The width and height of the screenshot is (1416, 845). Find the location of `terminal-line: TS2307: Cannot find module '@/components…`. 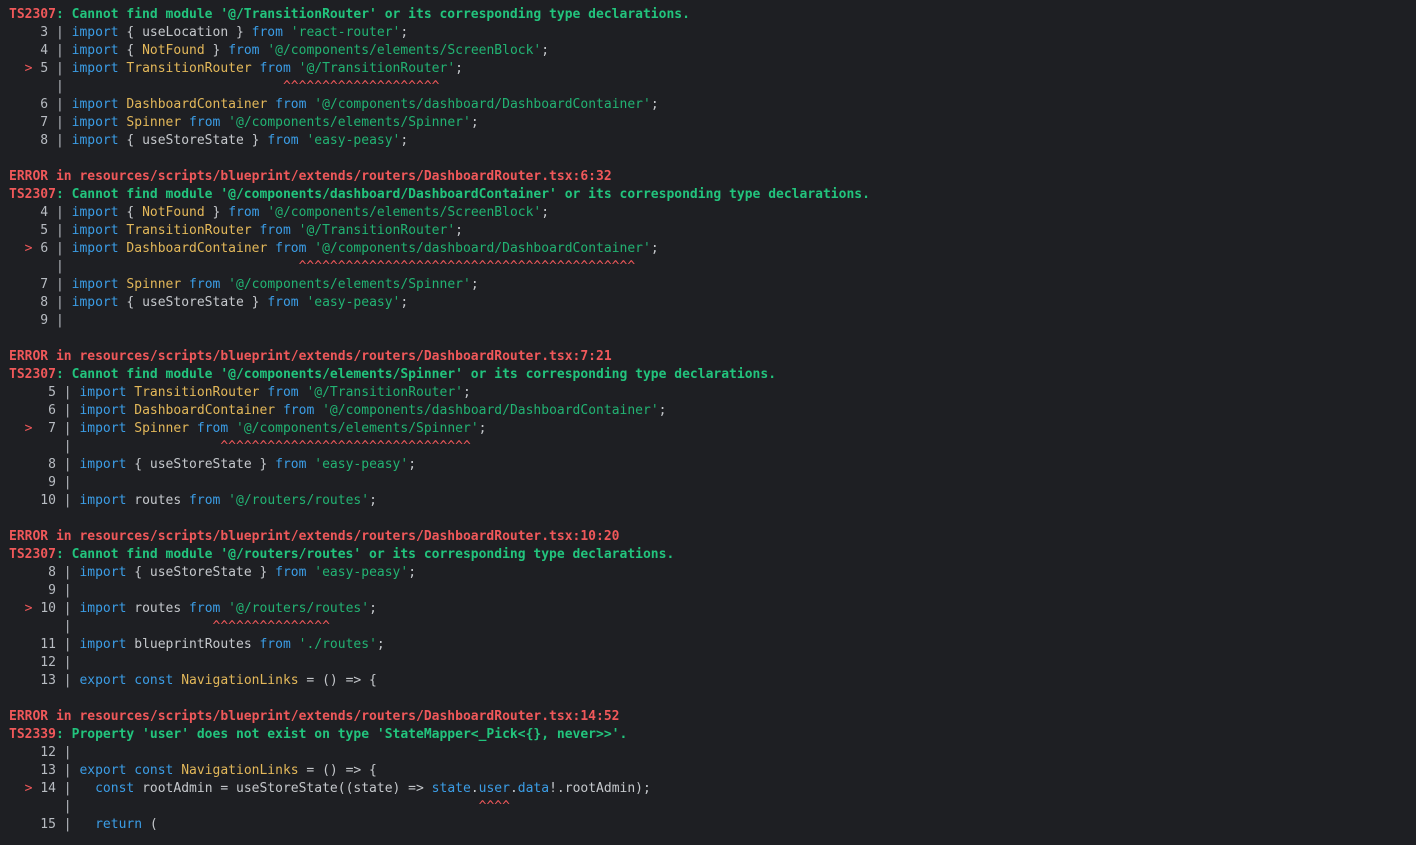

terminal-line: TS2307: Cannot find module '@/components… is located at coordinates (712, 195).